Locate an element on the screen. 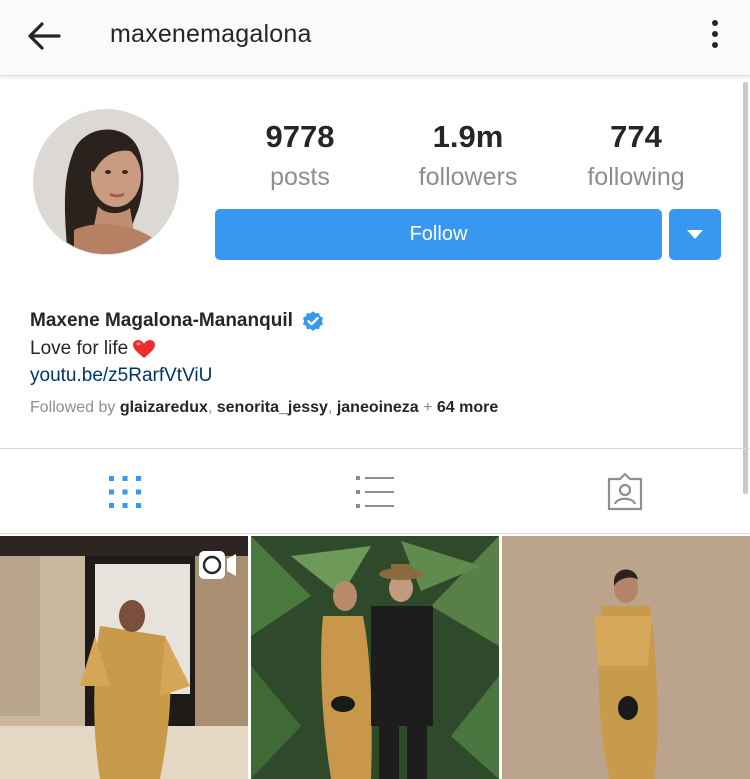 The image size is (750, 779). back-button is located at coordinates (44, 36).